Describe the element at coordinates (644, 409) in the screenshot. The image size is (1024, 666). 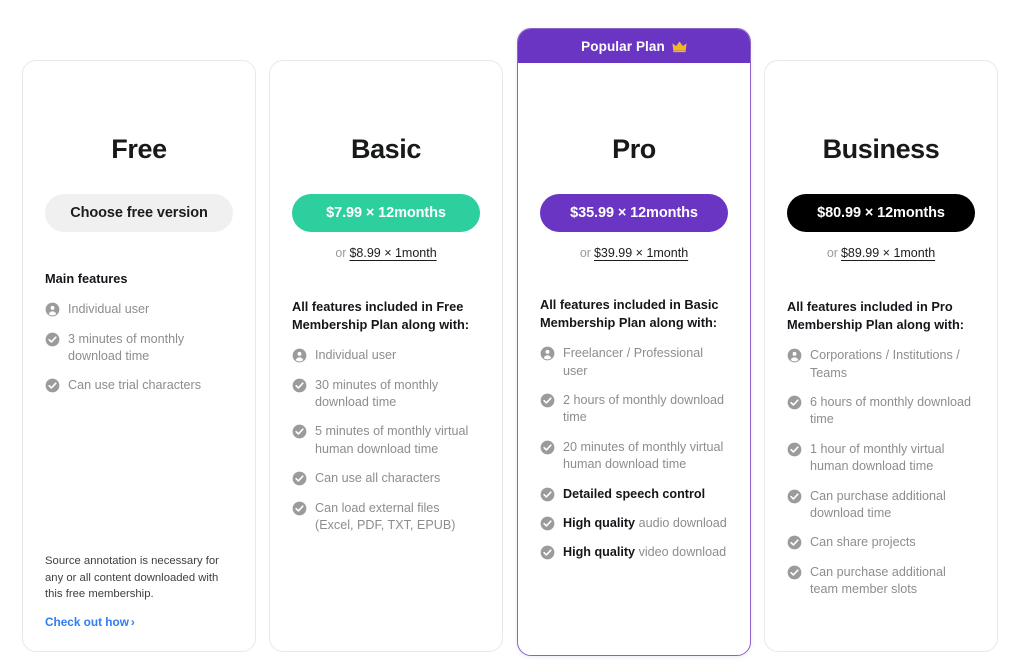
I see `feature-text: 2 hours of monthly download time` at that location.